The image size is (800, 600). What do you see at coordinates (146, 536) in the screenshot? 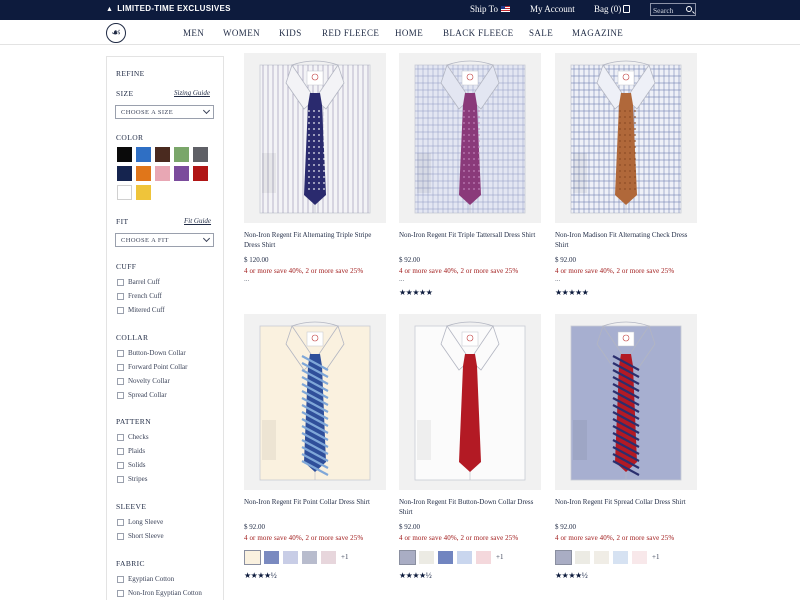
I see `sleeve-option-label: Short Sleeve` at bounding box center [146, 536].